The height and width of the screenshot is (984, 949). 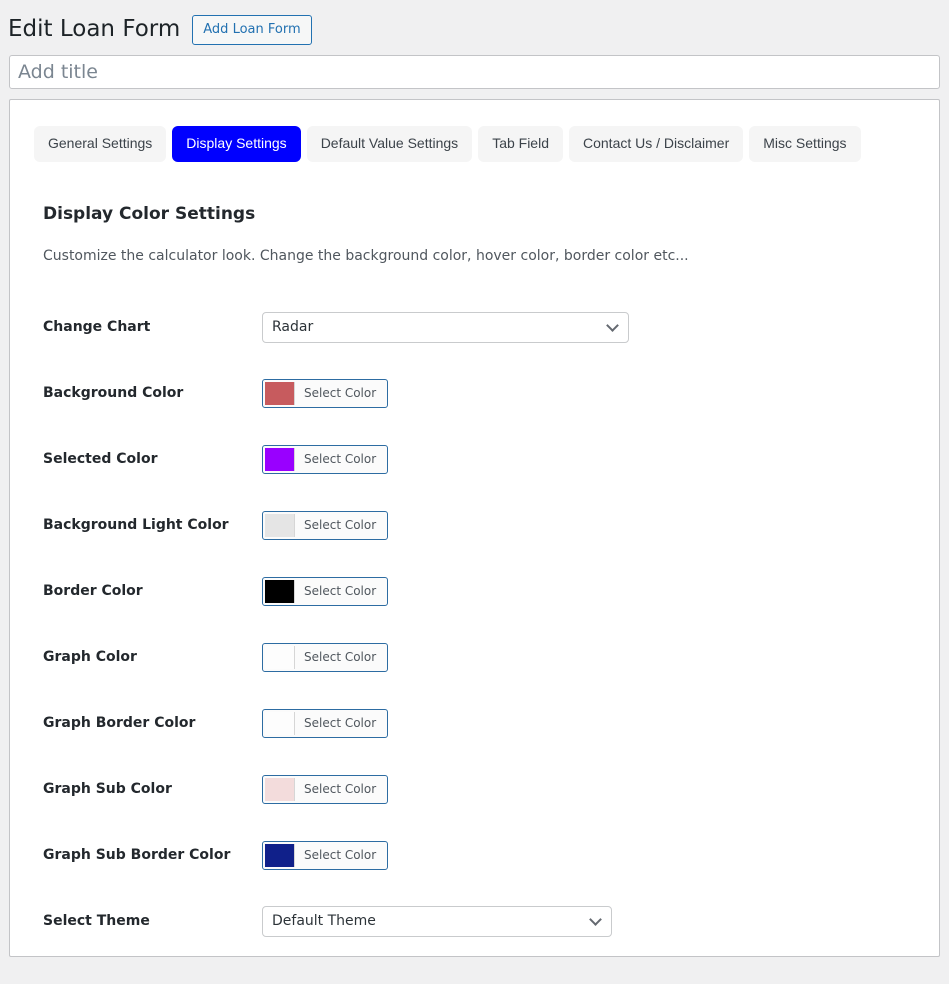 I want to click on selected-color-picker: Select Color, so click(x=325, y=459).